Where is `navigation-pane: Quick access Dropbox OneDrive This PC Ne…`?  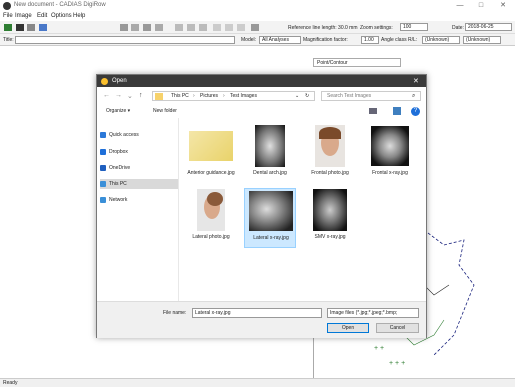 navigation-pane: Quick access Dropbox OneDrive This PC Ne… is located at coordinates (138, 209).